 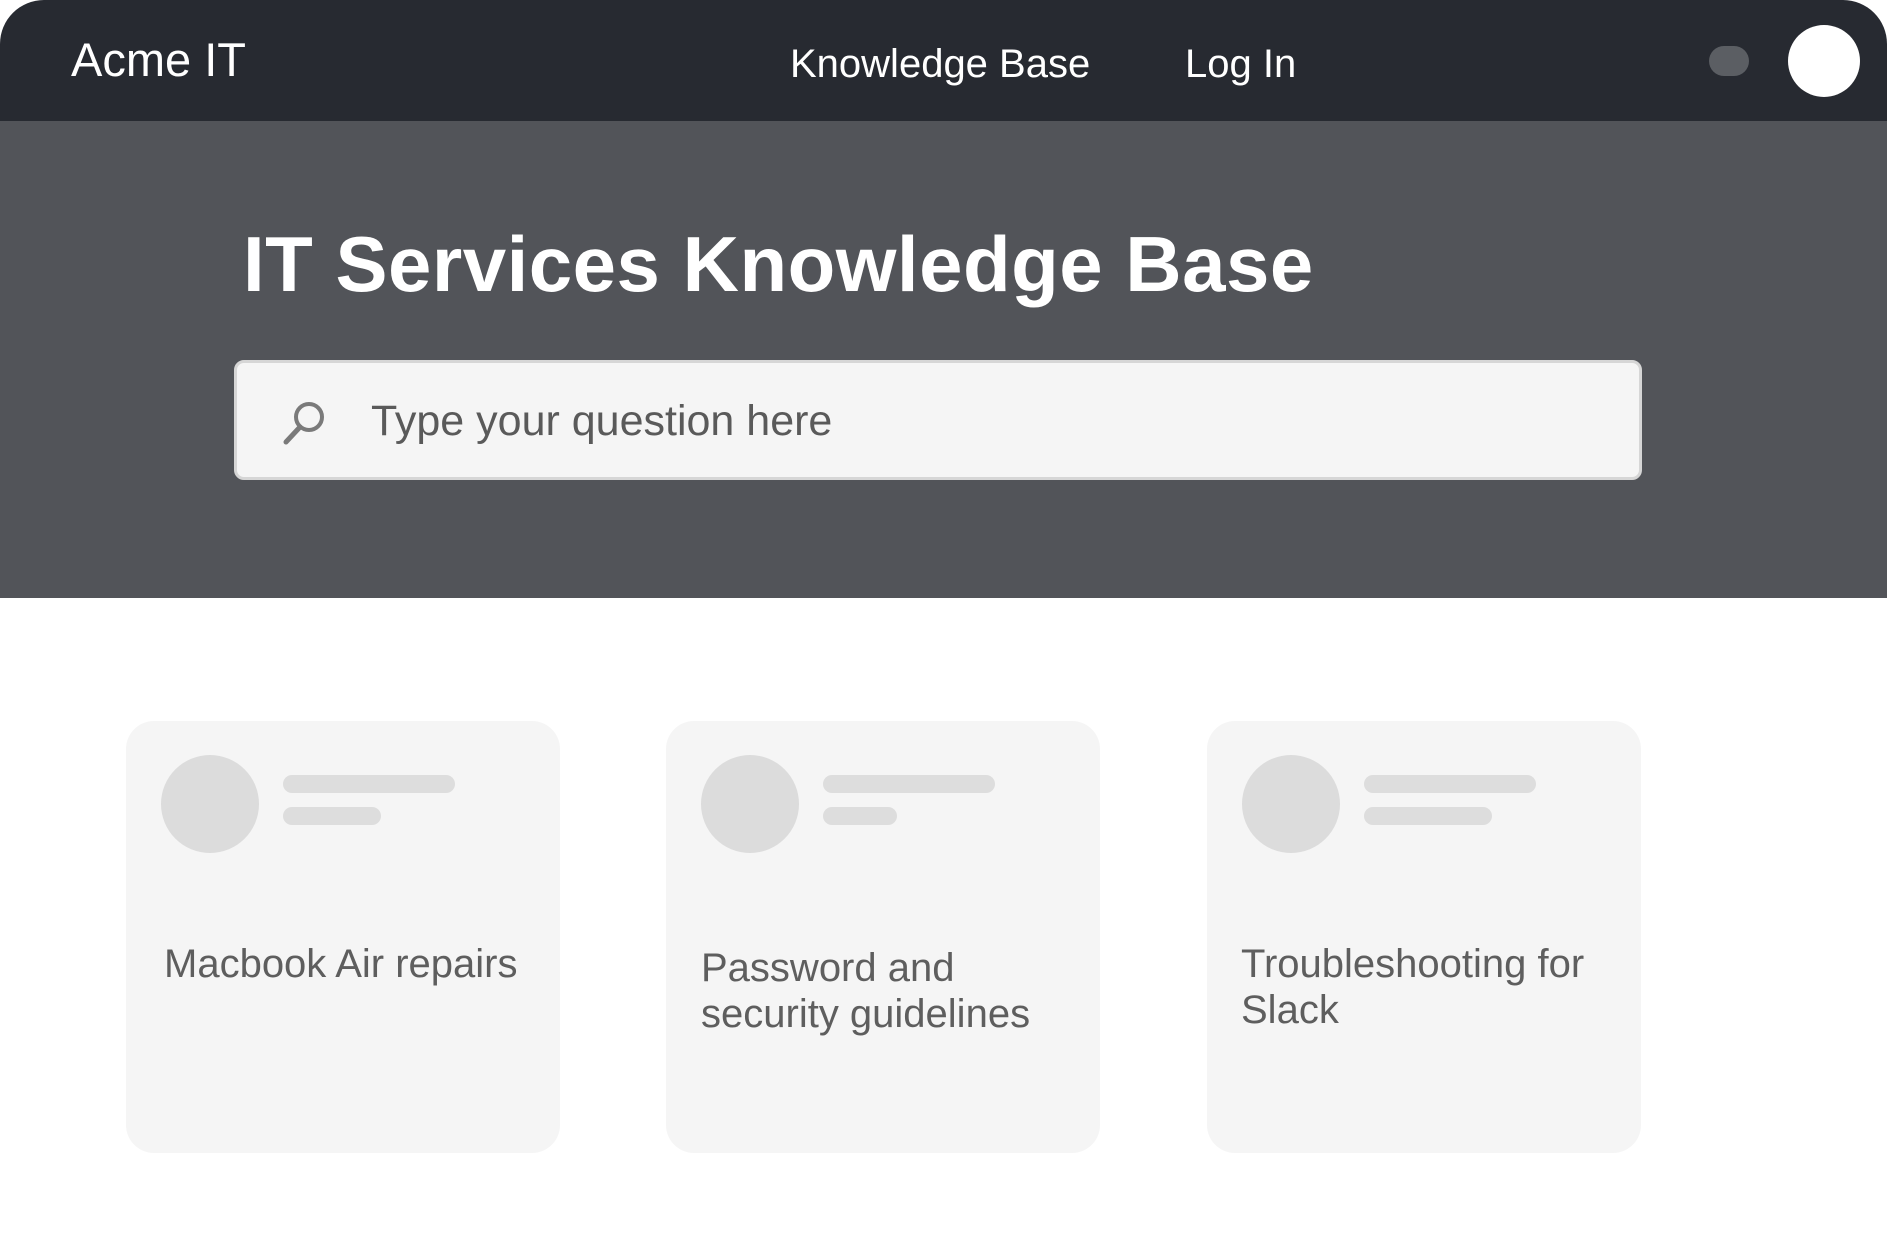 What do you see at coordinates (341, 964) in the screenshot?
I see `card-title: Macbook Air repairs` at bounding box center [341, 964].